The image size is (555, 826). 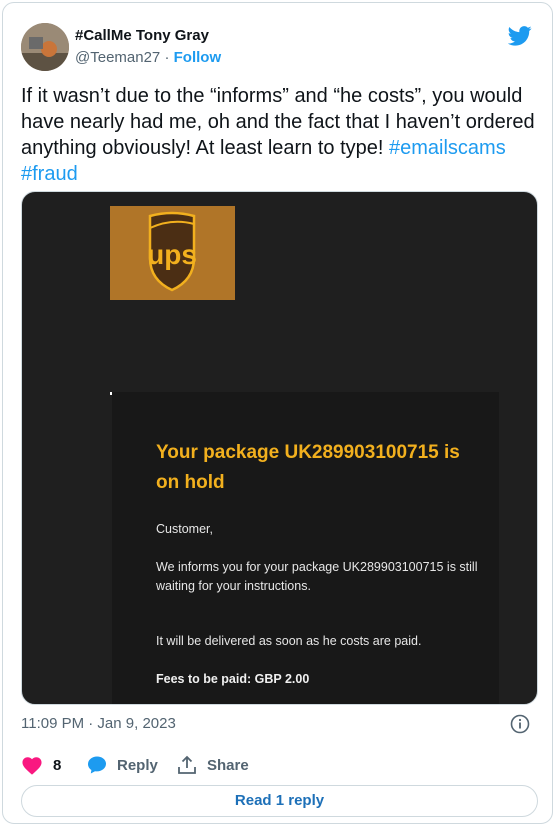 What do you see at coordinates (97, 765) in the screenshot?
I see `reply-bubble-icon` at bounding box center [97, 765].